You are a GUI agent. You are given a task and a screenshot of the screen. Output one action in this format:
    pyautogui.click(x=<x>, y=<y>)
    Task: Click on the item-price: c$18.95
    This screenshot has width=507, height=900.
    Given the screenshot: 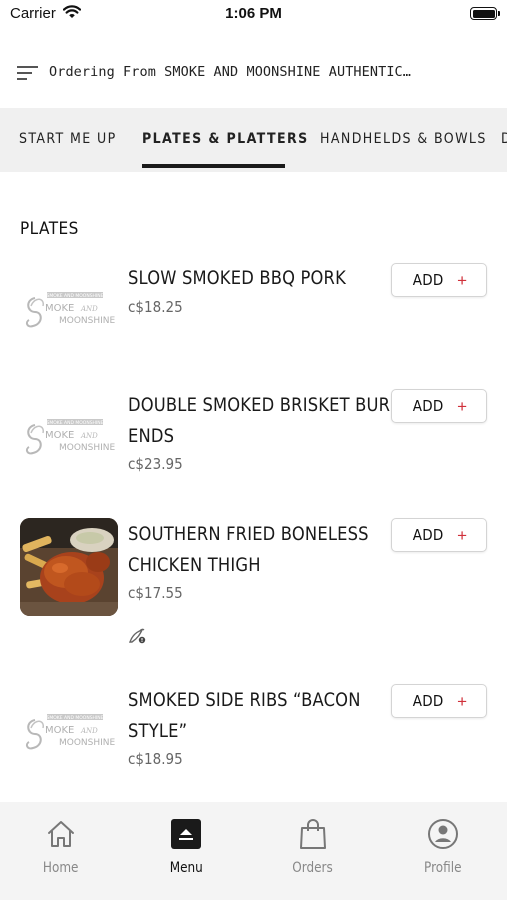 What is the action you would take?
    pyautogui.click(x=155, y=759)
    